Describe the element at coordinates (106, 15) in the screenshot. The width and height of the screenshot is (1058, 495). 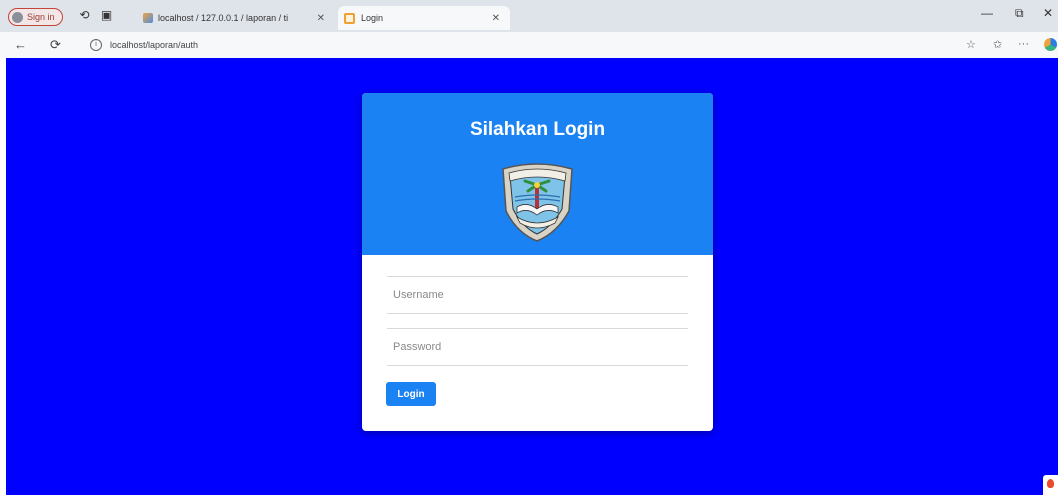
I see `tab-actions-icon: ▣` at that location.